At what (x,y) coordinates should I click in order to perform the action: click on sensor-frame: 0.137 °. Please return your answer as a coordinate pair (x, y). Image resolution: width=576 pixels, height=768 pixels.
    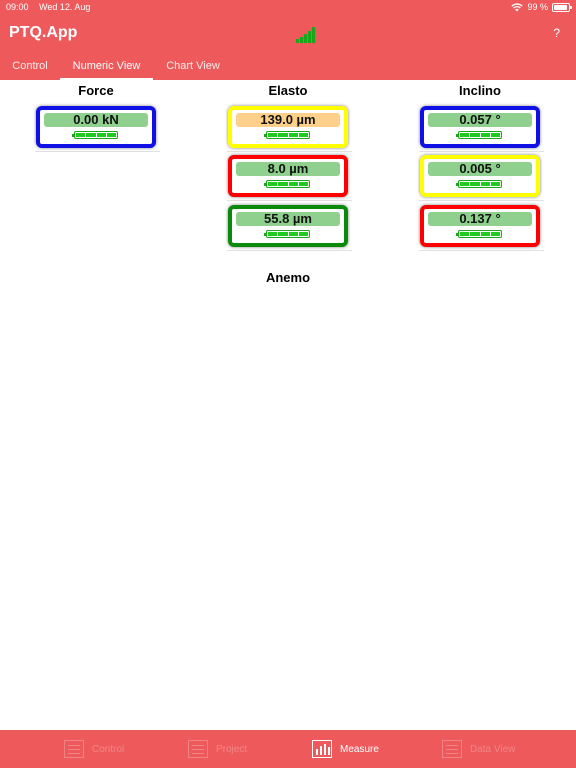
    Looking at the image, I should click on (480, 226).